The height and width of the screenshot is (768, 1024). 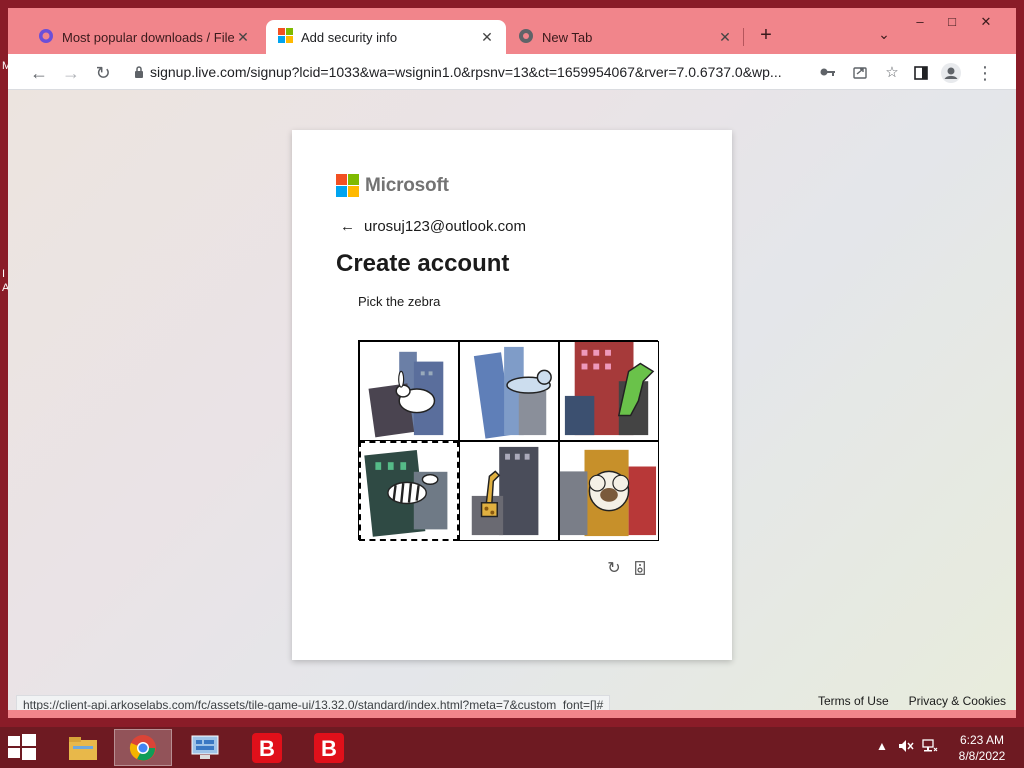 I want to click on footer-links: Terms of Use Privacy & Cookies, so click(x=902, y=701).